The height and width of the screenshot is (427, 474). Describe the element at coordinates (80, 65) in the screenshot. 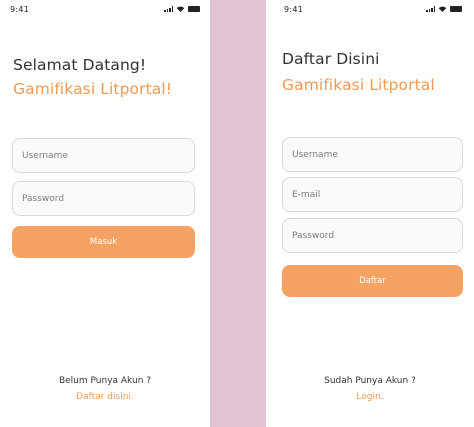

I see `page-title: Selamat Datang!` at that location.